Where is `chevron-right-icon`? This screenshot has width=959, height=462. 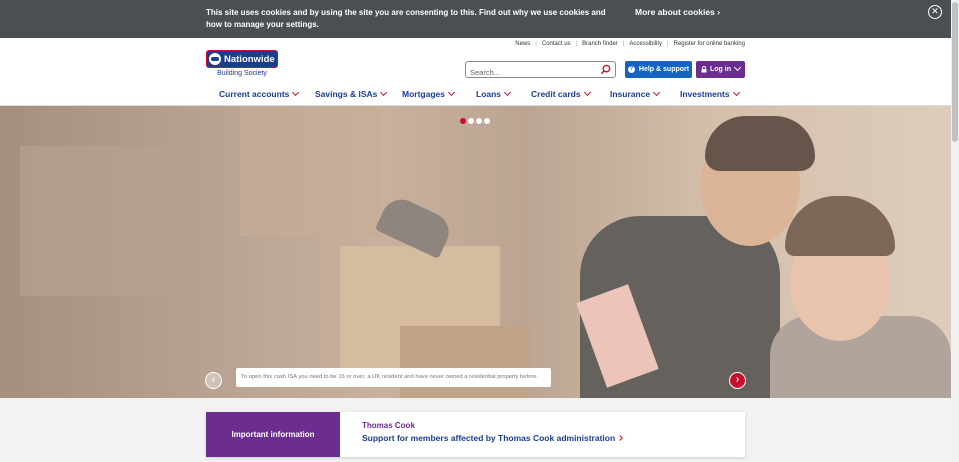
chevron-right-icon is located at coordinates (620, 438).